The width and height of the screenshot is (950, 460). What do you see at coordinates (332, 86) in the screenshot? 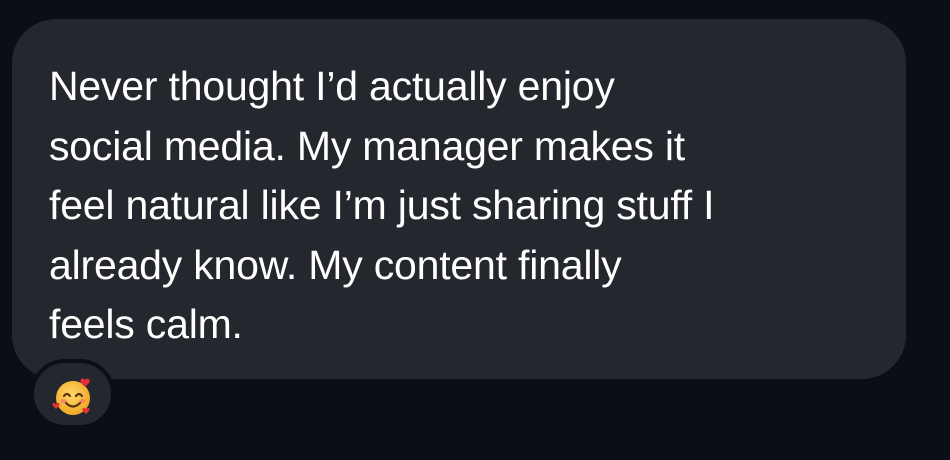
I see `message-line: Never thought I’d actually enjoy` at bounding box center [332, 86].